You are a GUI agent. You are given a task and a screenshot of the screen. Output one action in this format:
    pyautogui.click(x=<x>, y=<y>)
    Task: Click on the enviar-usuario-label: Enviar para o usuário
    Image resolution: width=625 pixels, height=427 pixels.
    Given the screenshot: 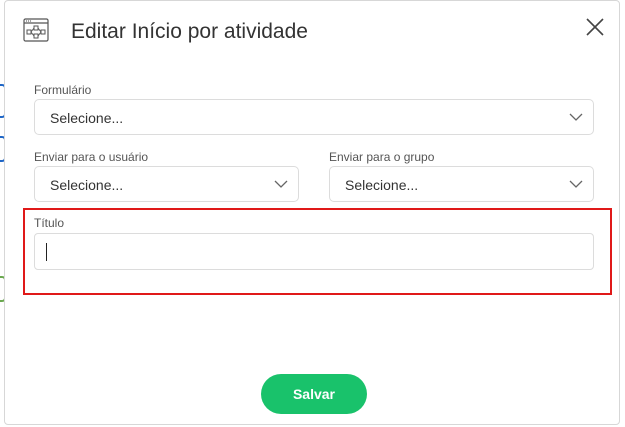 What is the action you would take?
    pyautogui.click(x=91, y=157)
    